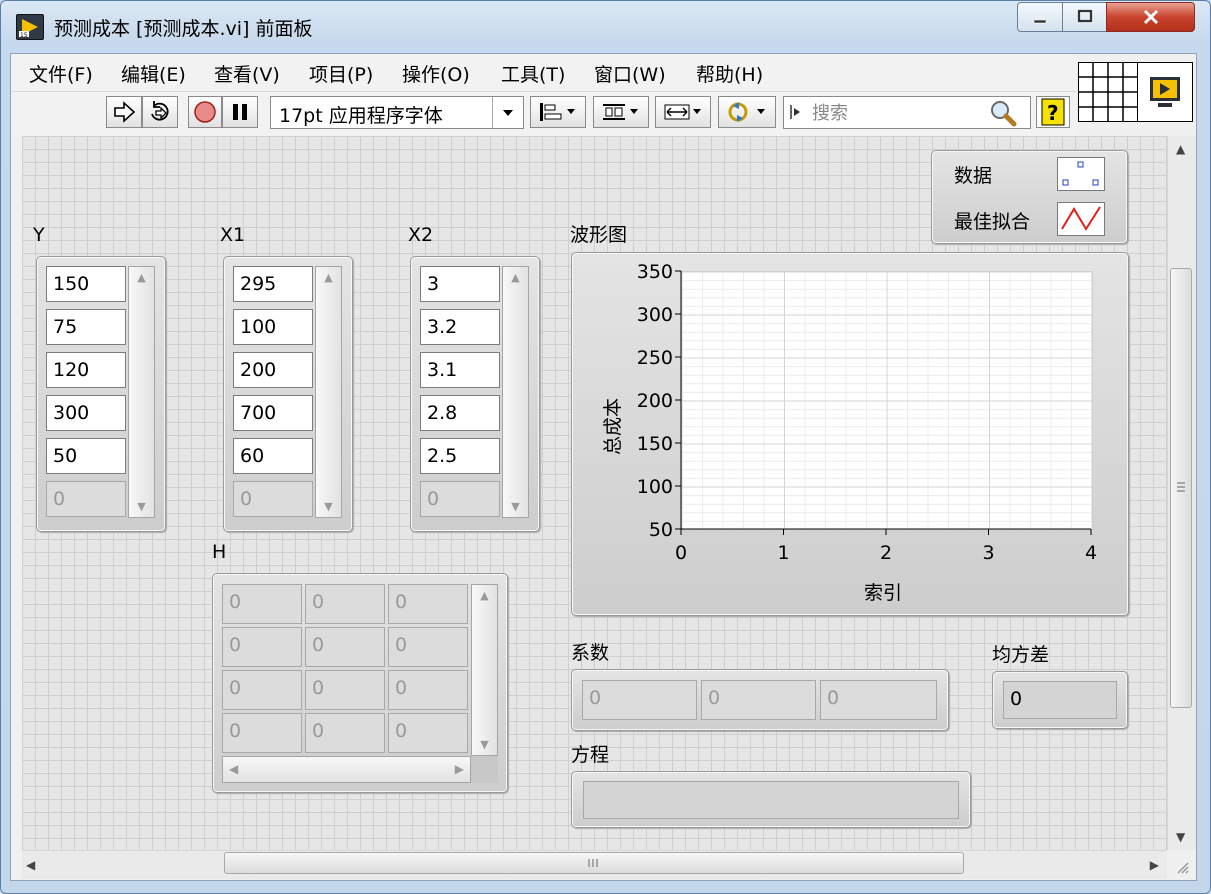 This screenshot has height=894, width=1211. Describe the element at coordinates (747, 112) in the screenshot. I see `reorder-button` at that location.